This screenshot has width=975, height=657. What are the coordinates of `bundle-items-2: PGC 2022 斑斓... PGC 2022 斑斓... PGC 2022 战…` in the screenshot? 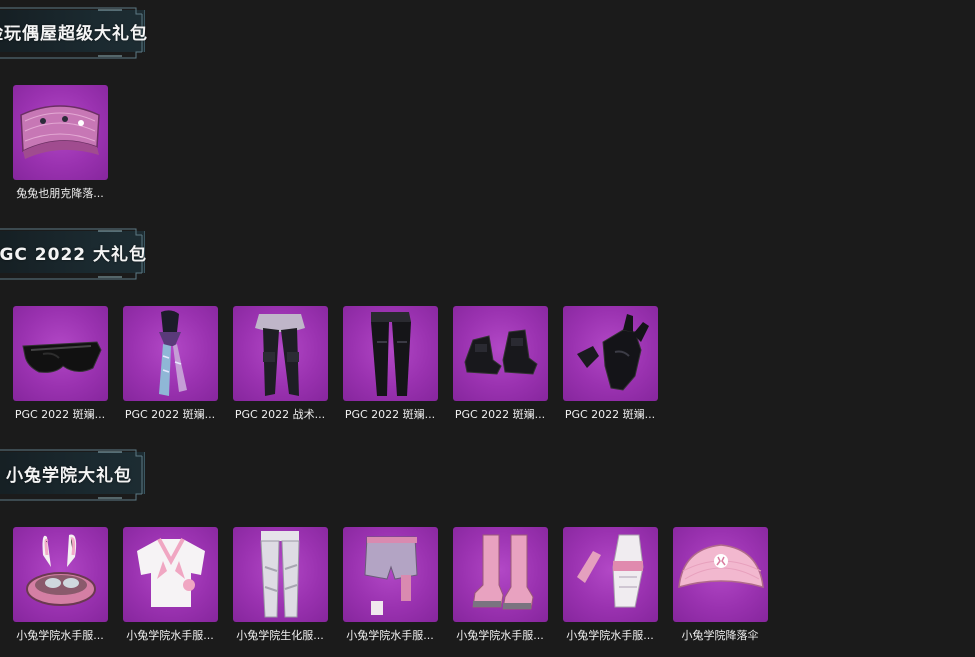 It's located at (335, 364).